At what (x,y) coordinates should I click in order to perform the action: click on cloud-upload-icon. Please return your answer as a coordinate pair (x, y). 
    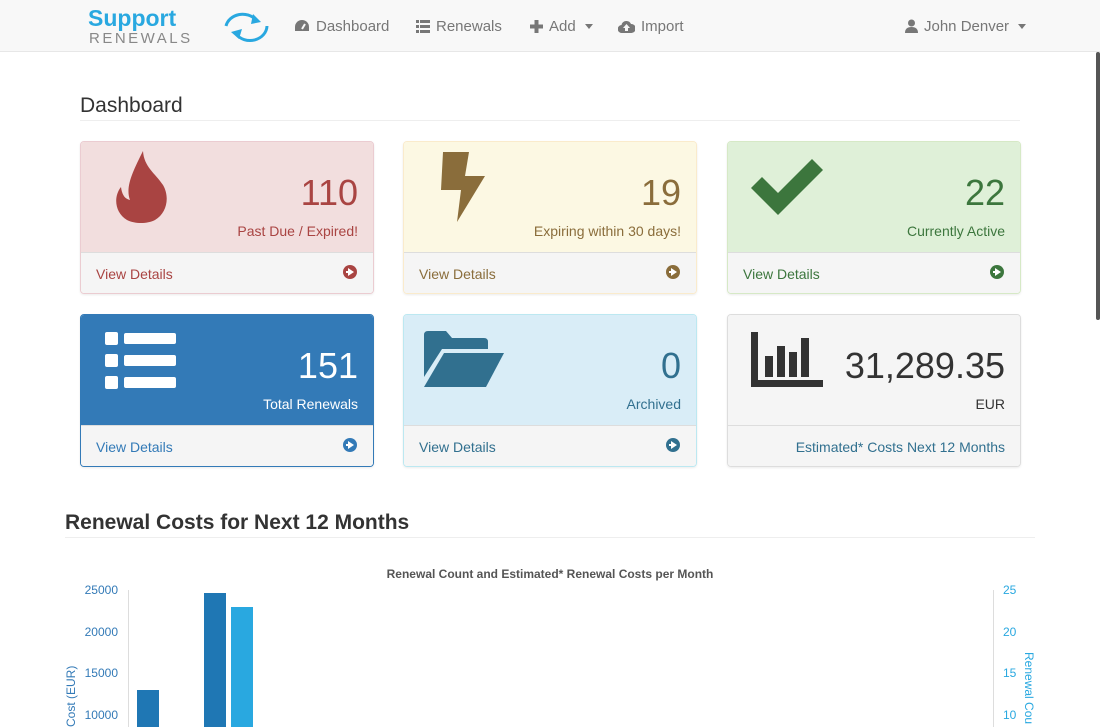
    Looking at the image, I should click on (626, 26).